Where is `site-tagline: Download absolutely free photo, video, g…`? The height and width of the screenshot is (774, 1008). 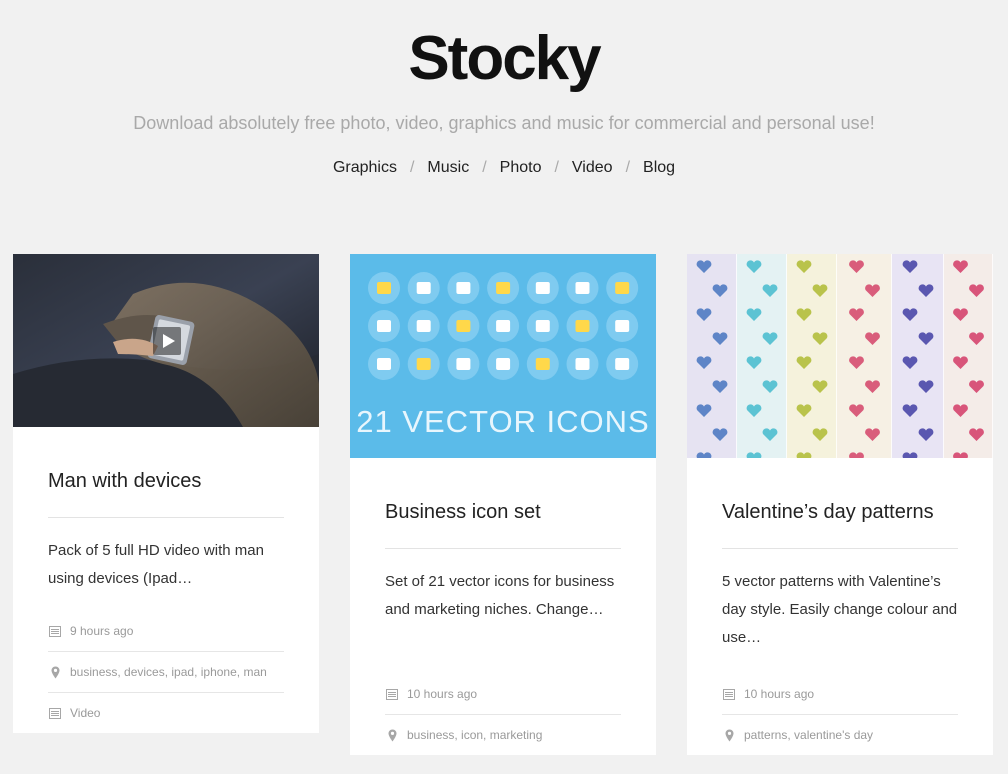 site-tagline: Download absolutely free photo, video, g… is located at coordinates (504, 123).